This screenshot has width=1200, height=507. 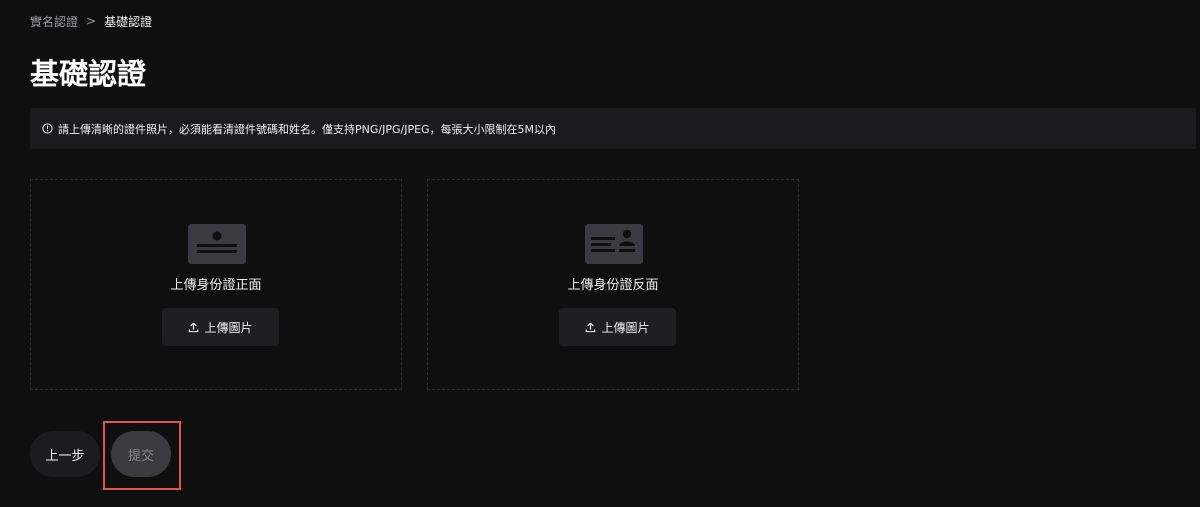 I want to click on upload-front-button: 上傳圖片, so click(x=220, y=327).